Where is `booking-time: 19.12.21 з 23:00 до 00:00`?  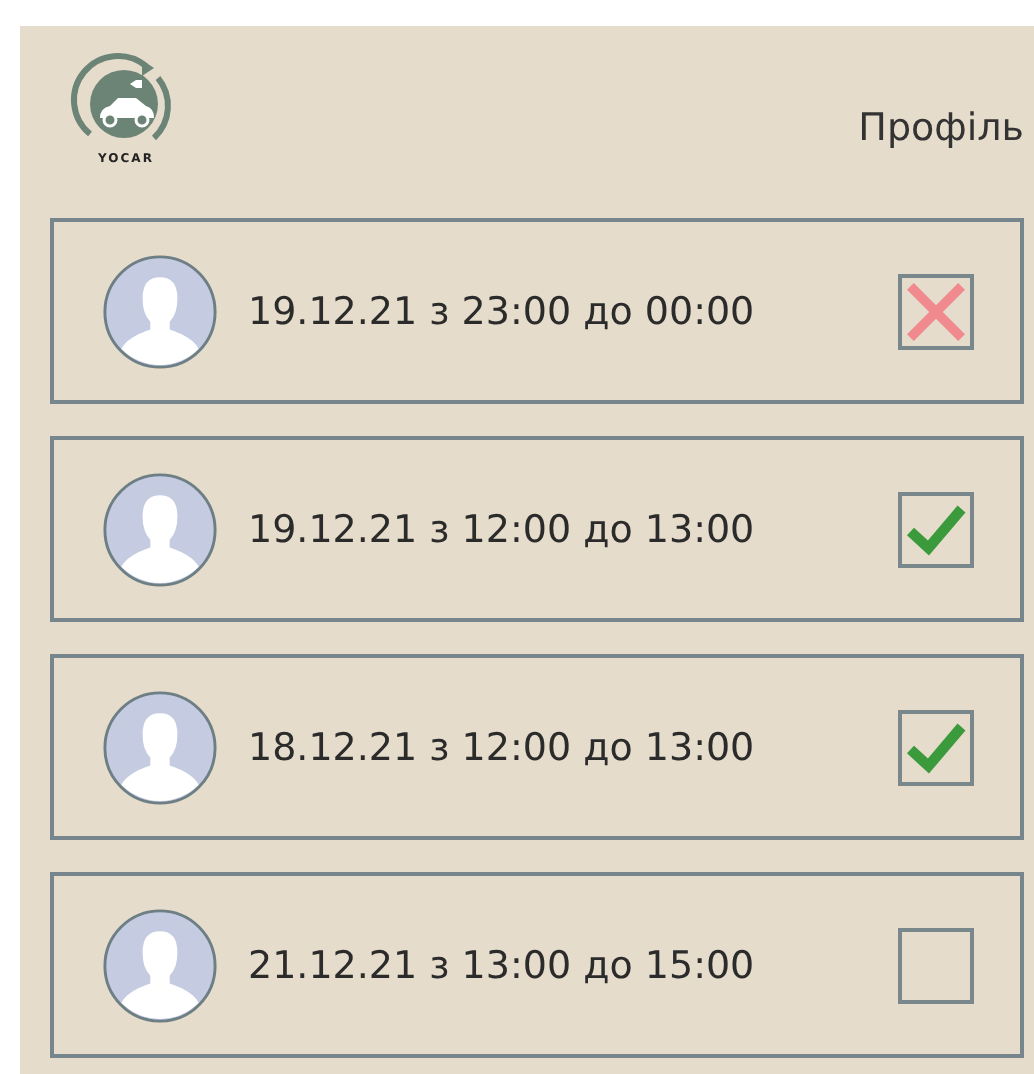
booking-time: 19.12.21 з 23:00 до 00:00 is located at coordinates (502, 311).